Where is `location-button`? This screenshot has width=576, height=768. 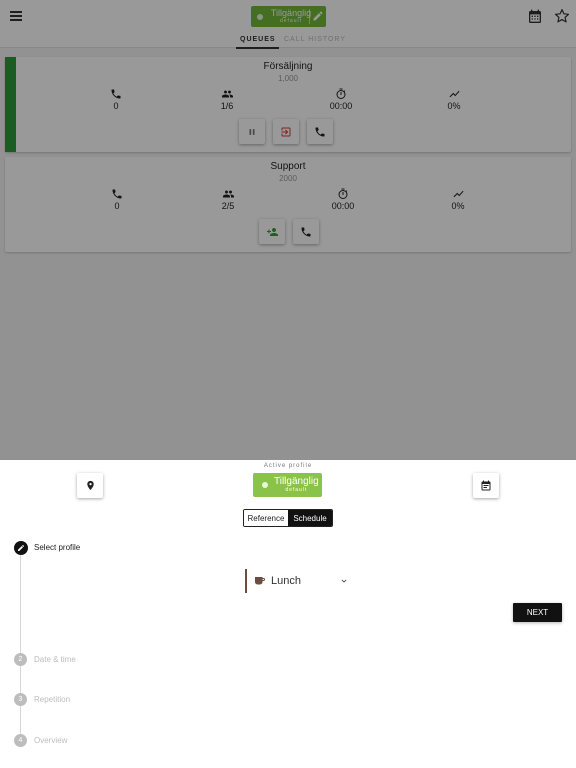
location-button is located at coordinates (90, 485).